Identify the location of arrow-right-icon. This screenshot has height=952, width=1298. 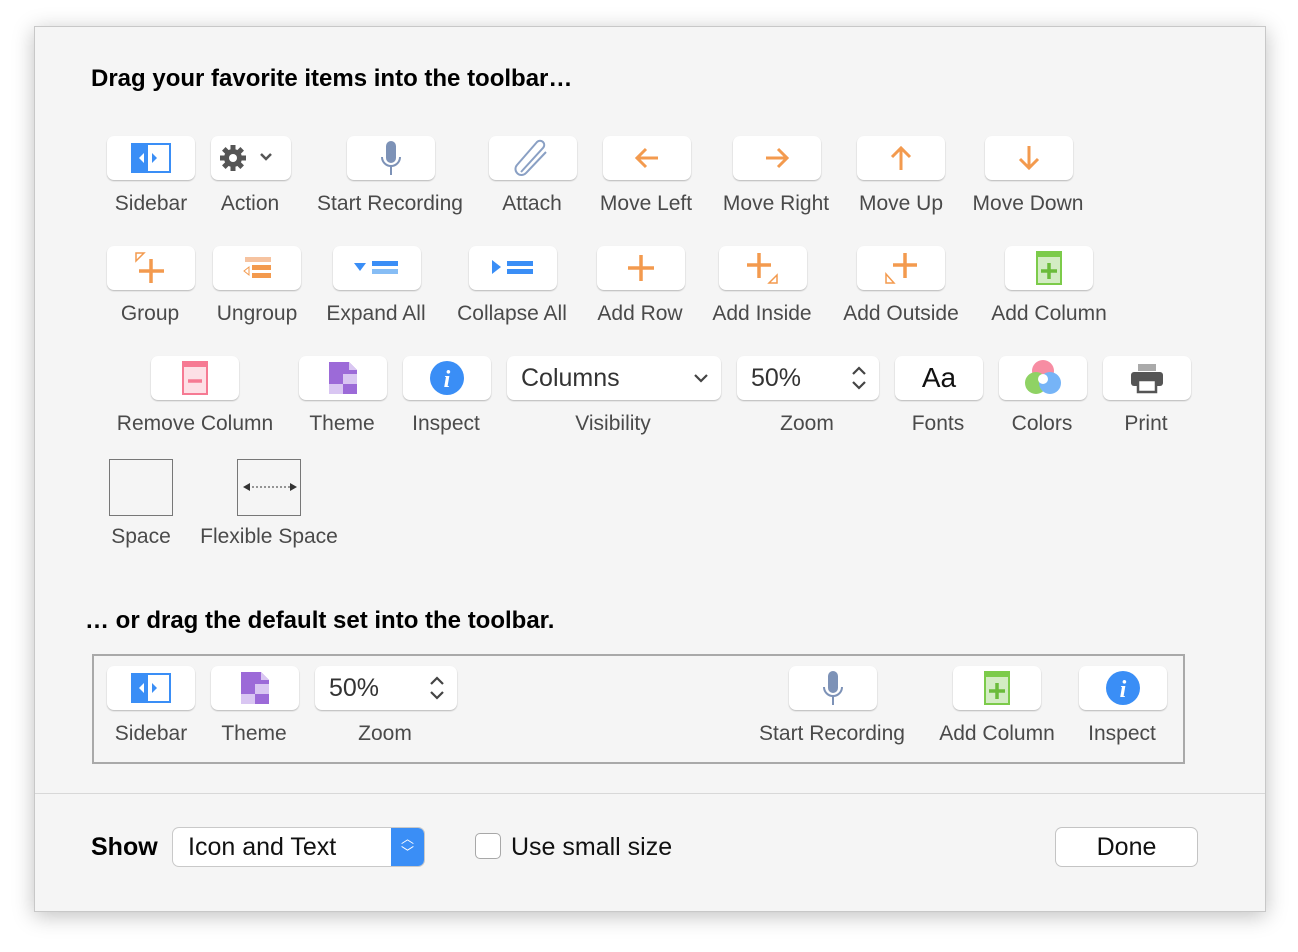
(777, 158).